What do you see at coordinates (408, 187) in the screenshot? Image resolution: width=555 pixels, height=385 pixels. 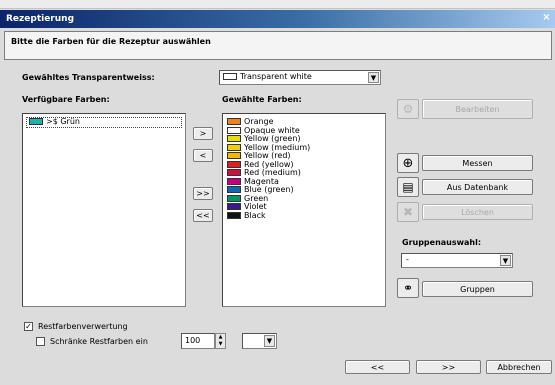 I see `database-icon: ▤` at bounding box center [408, 187].